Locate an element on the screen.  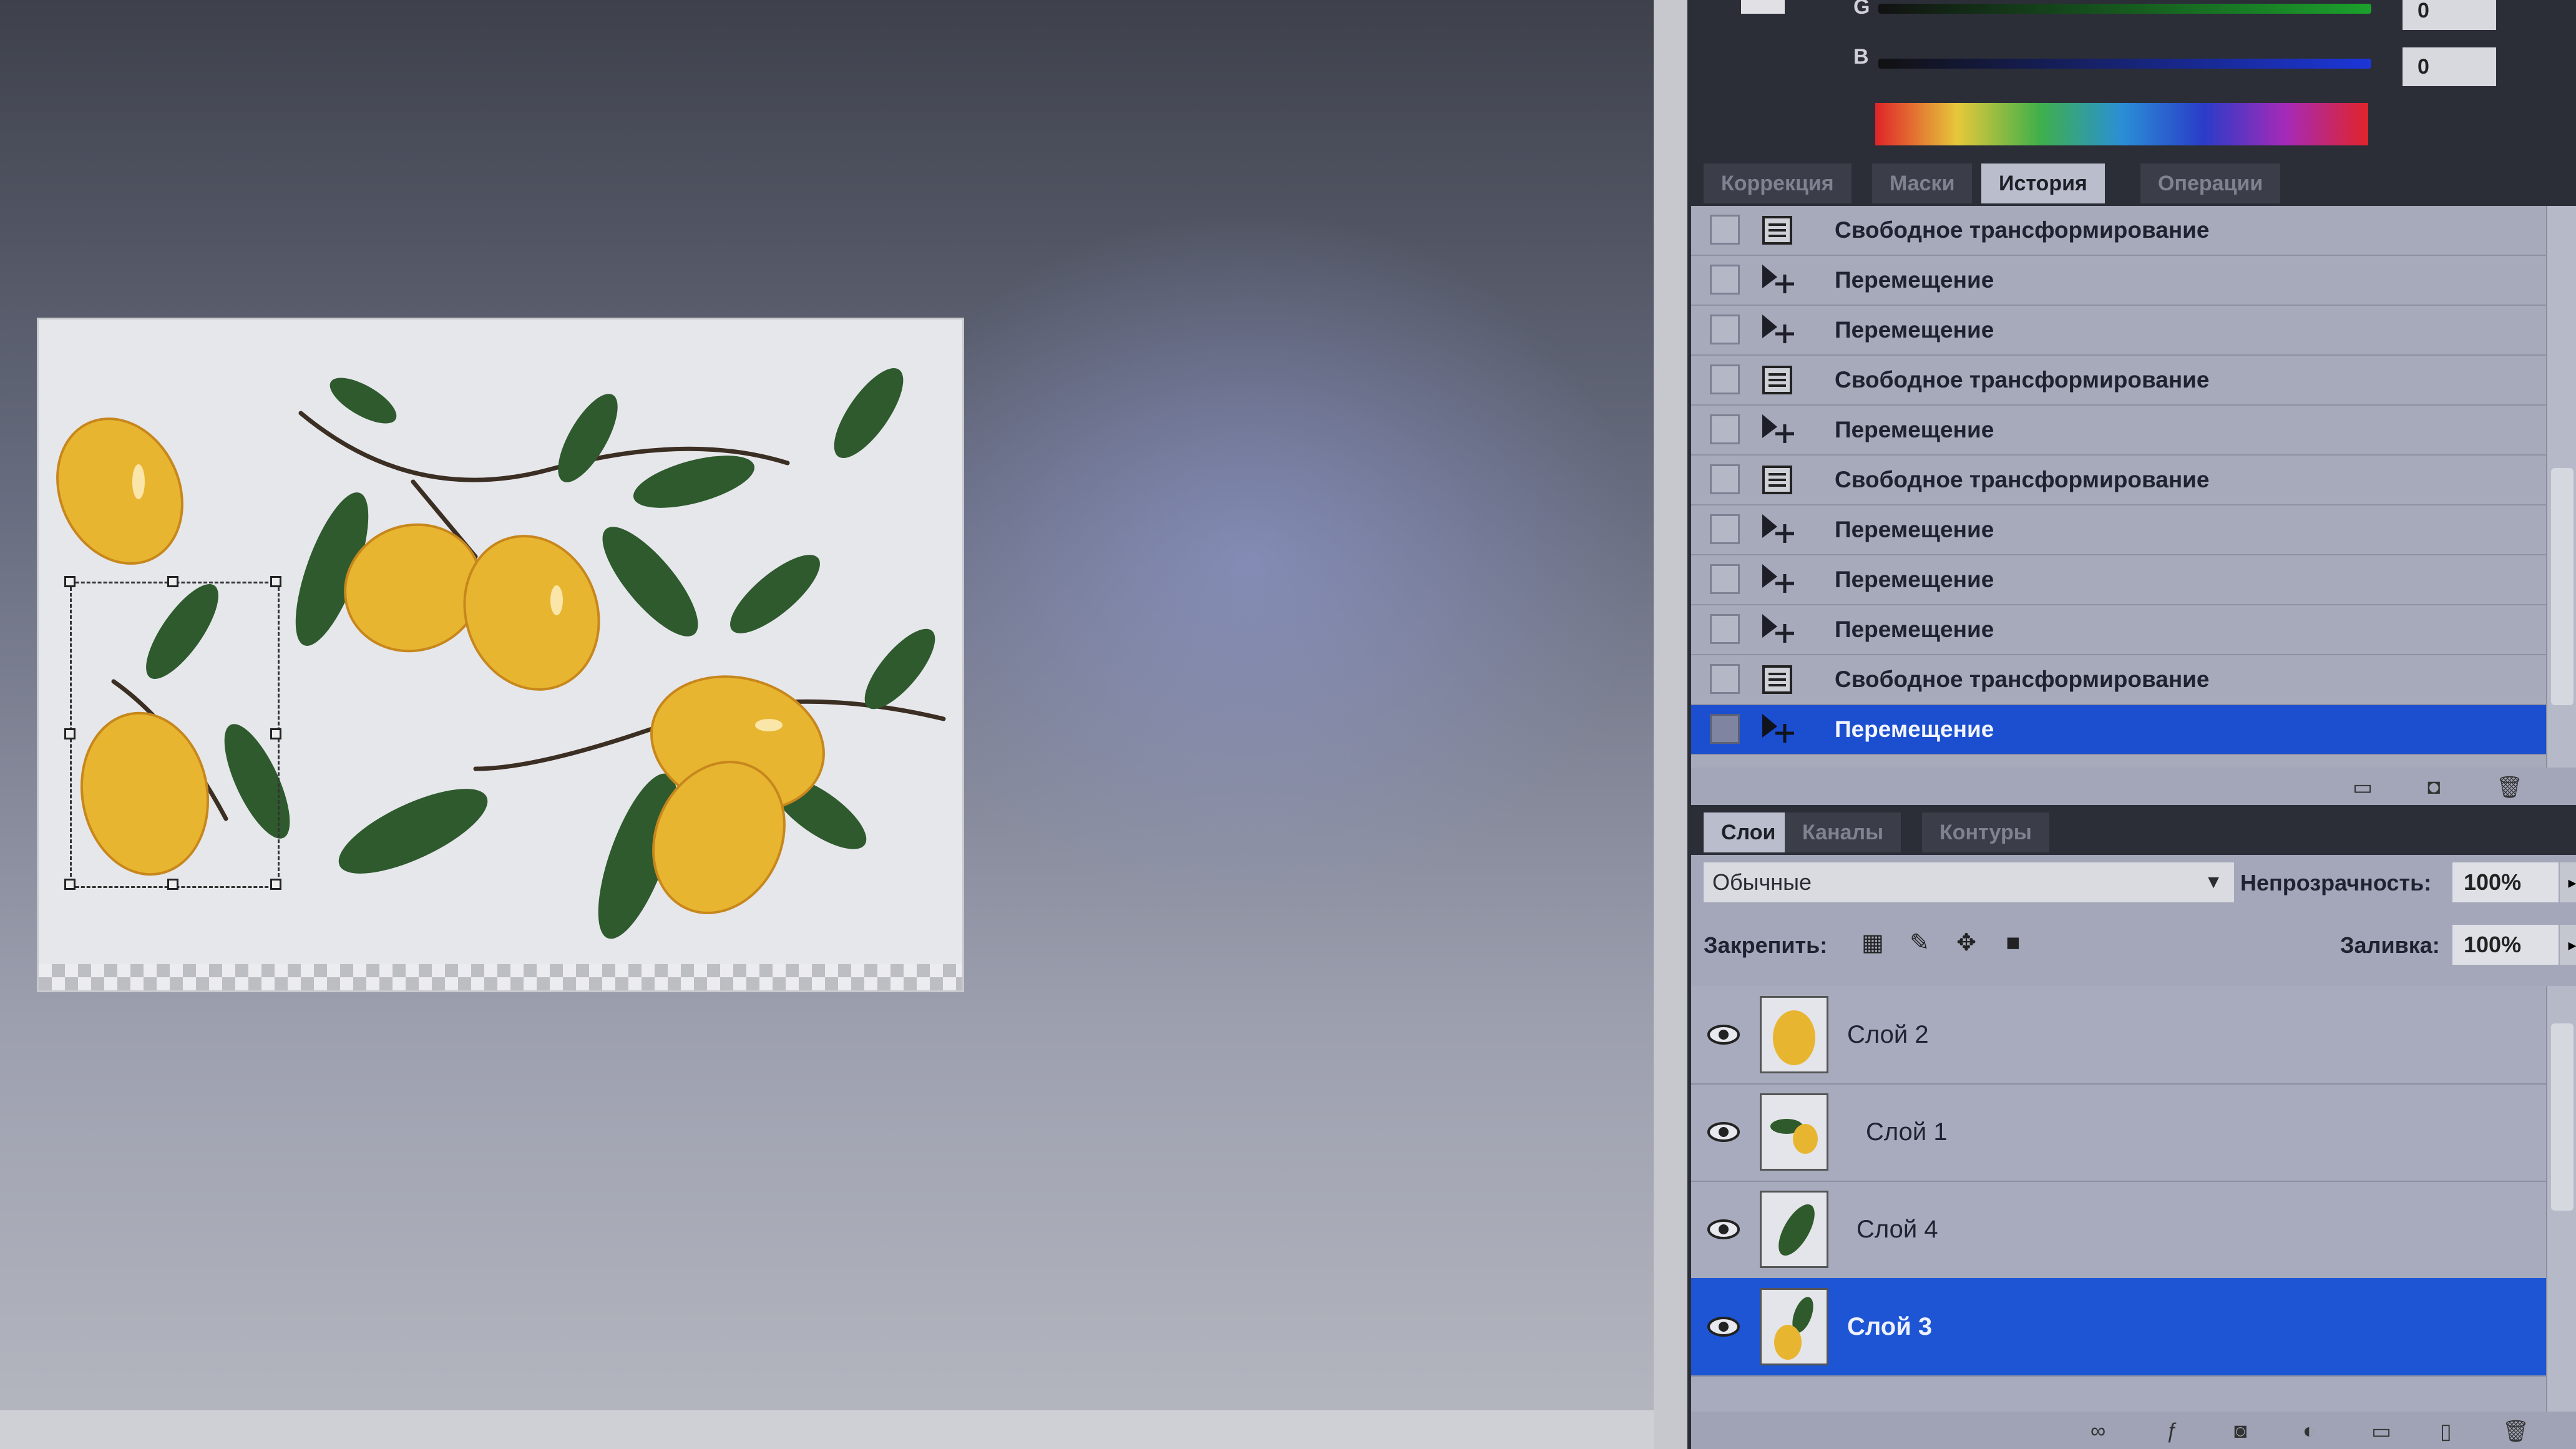
history-scrollbar is located at coordinates (2561, 487).